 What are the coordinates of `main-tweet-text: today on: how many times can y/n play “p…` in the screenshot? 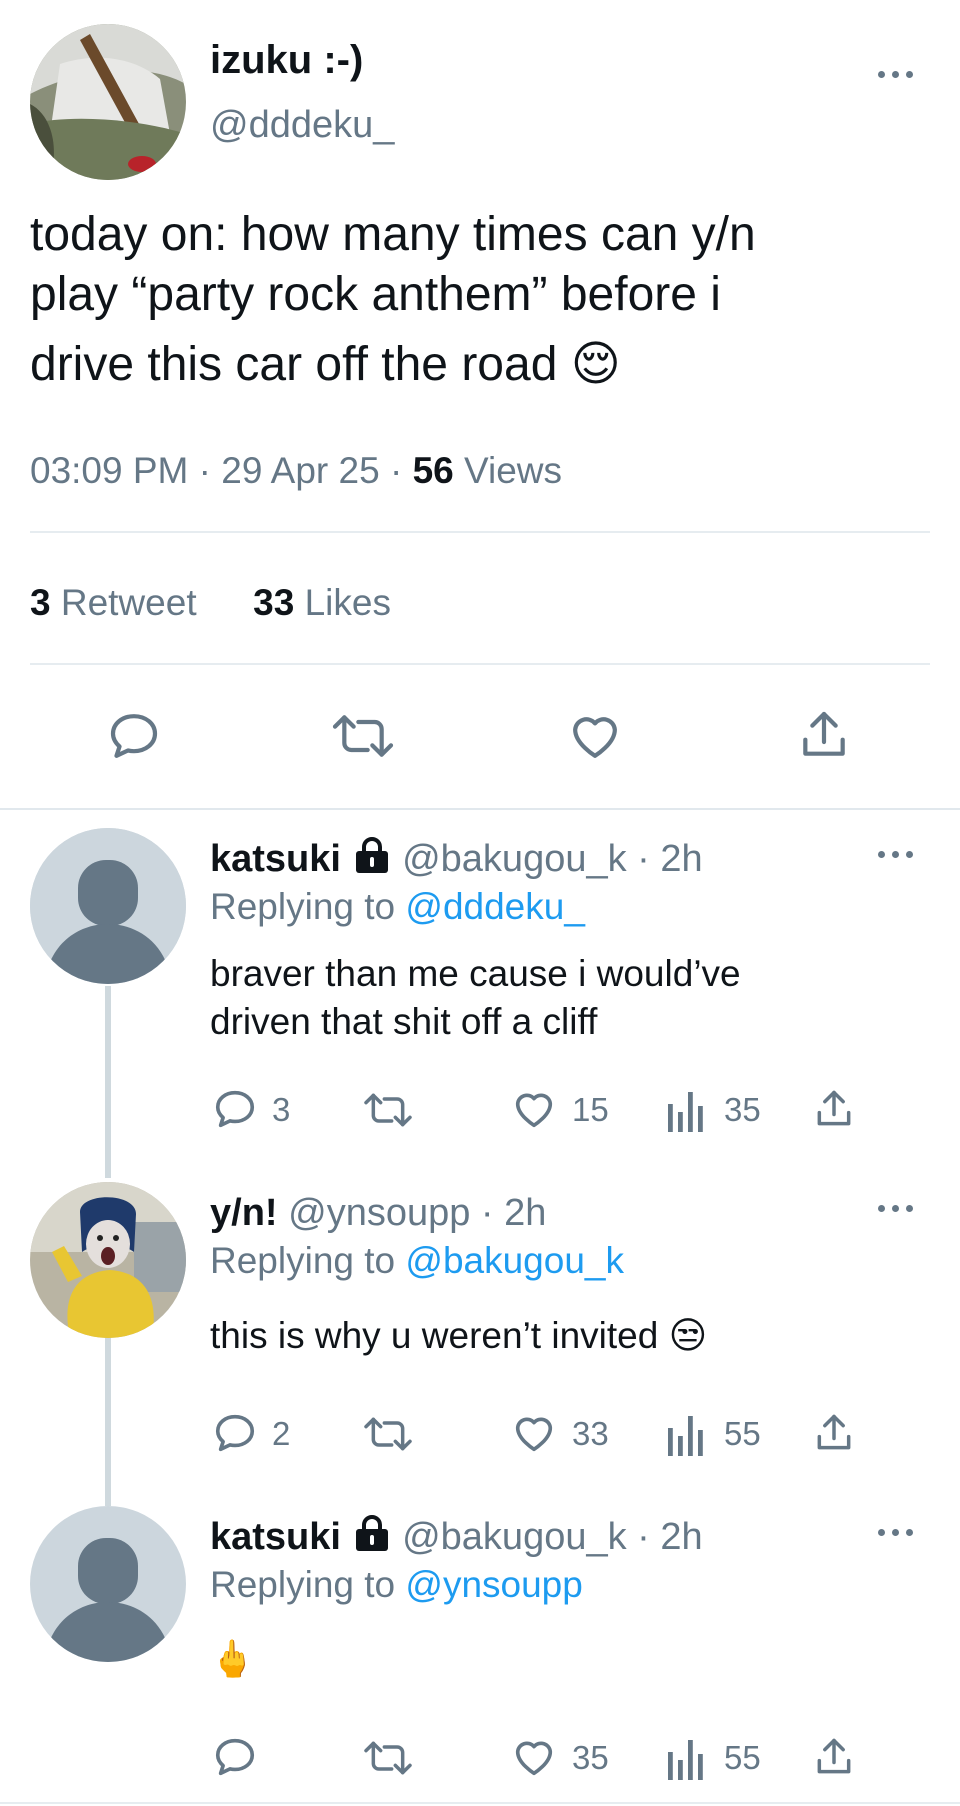 It's located at (393, 300).